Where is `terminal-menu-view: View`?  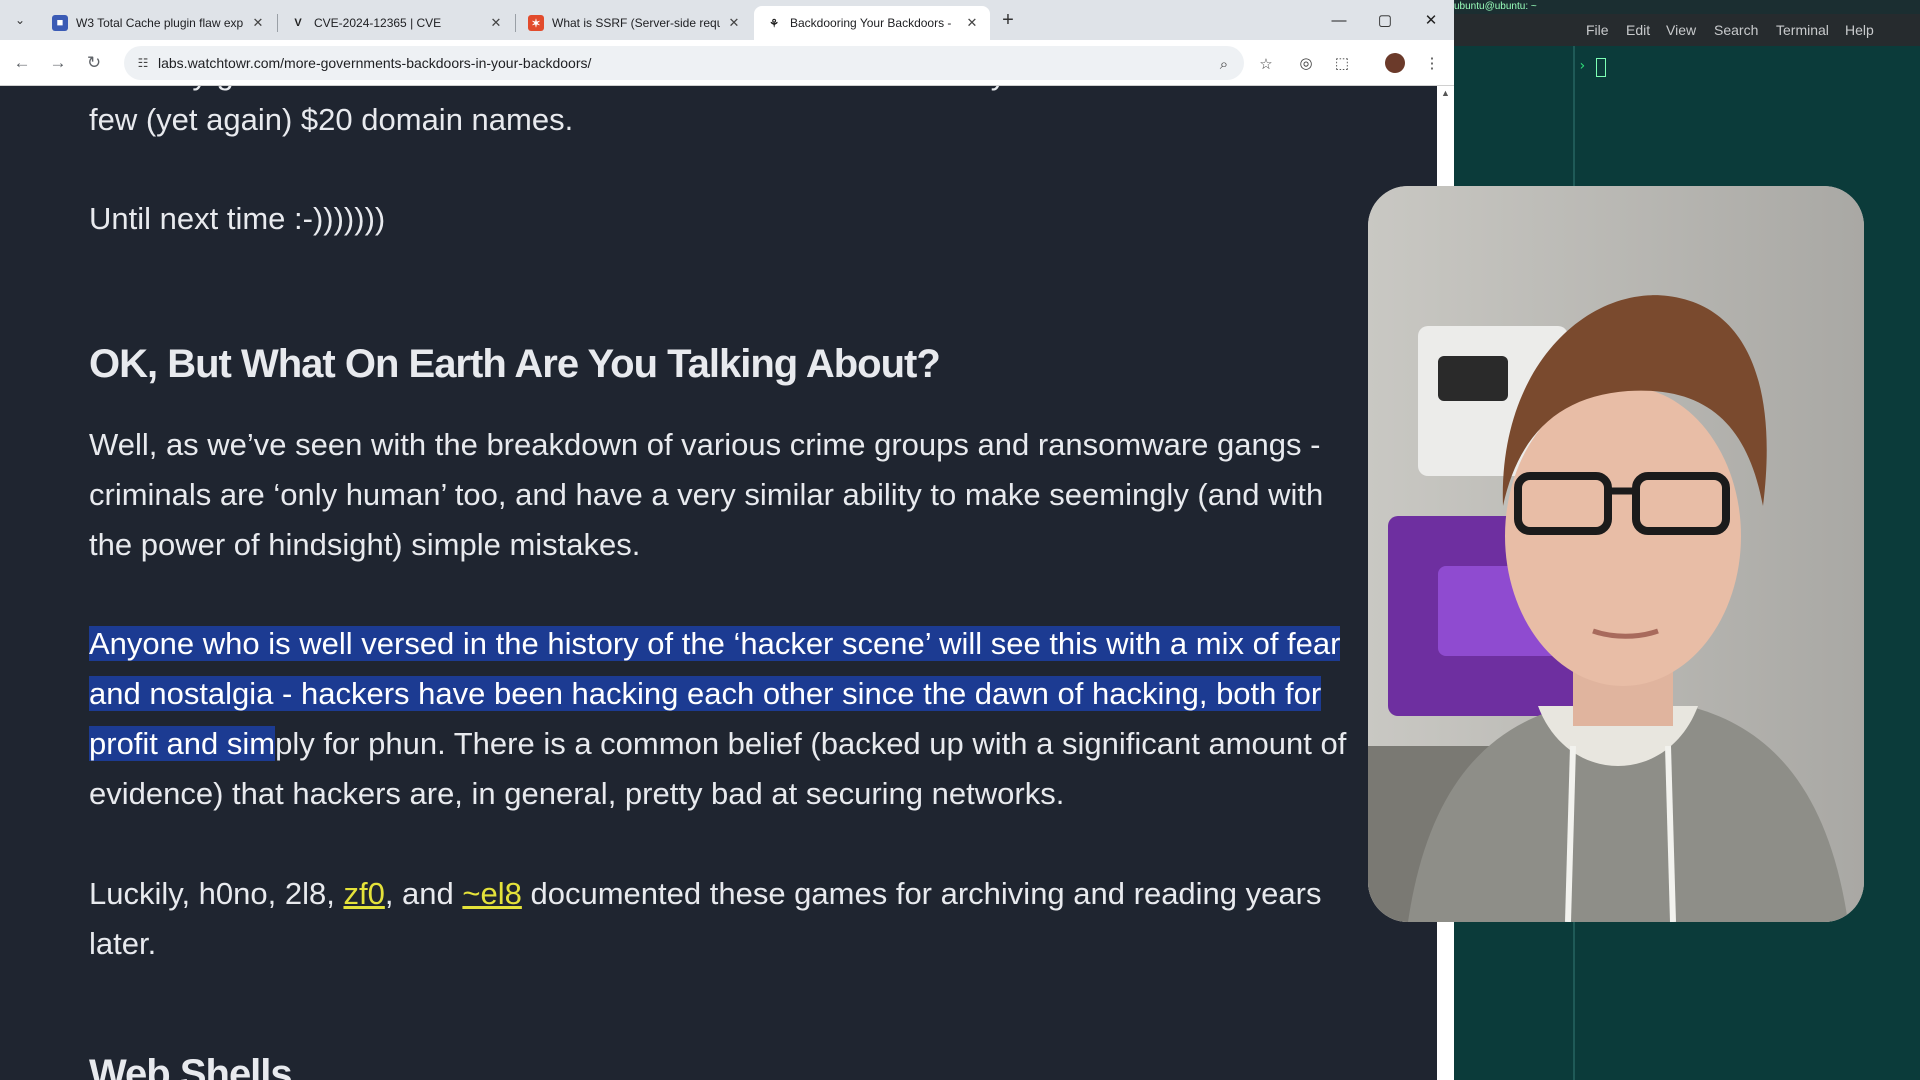
terminal-menu-view: View is located at coordinates (1681, 30).